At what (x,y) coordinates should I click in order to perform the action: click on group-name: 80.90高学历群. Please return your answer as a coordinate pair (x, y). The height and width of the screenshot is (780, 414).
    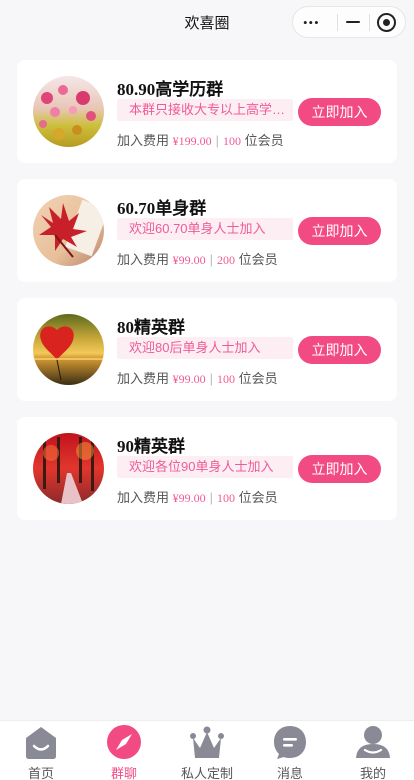
    Looking at the image, I should click on (170, 89).